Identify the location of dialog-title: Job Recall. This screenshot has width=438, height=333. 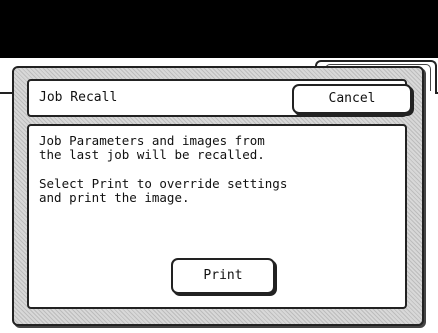
(78, 97).